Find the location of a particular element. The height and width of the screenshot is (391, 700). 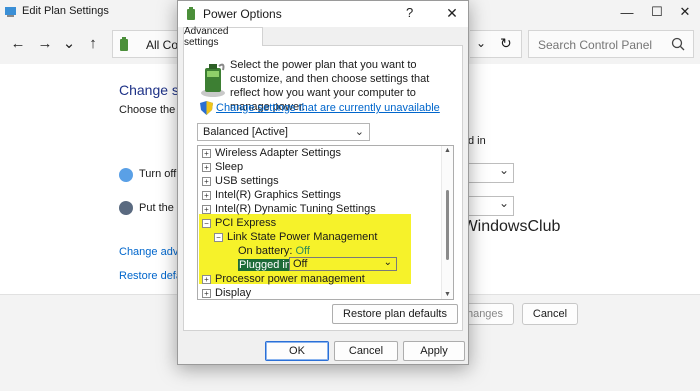

battery-plug-icon is located at coordinates (213, 80).